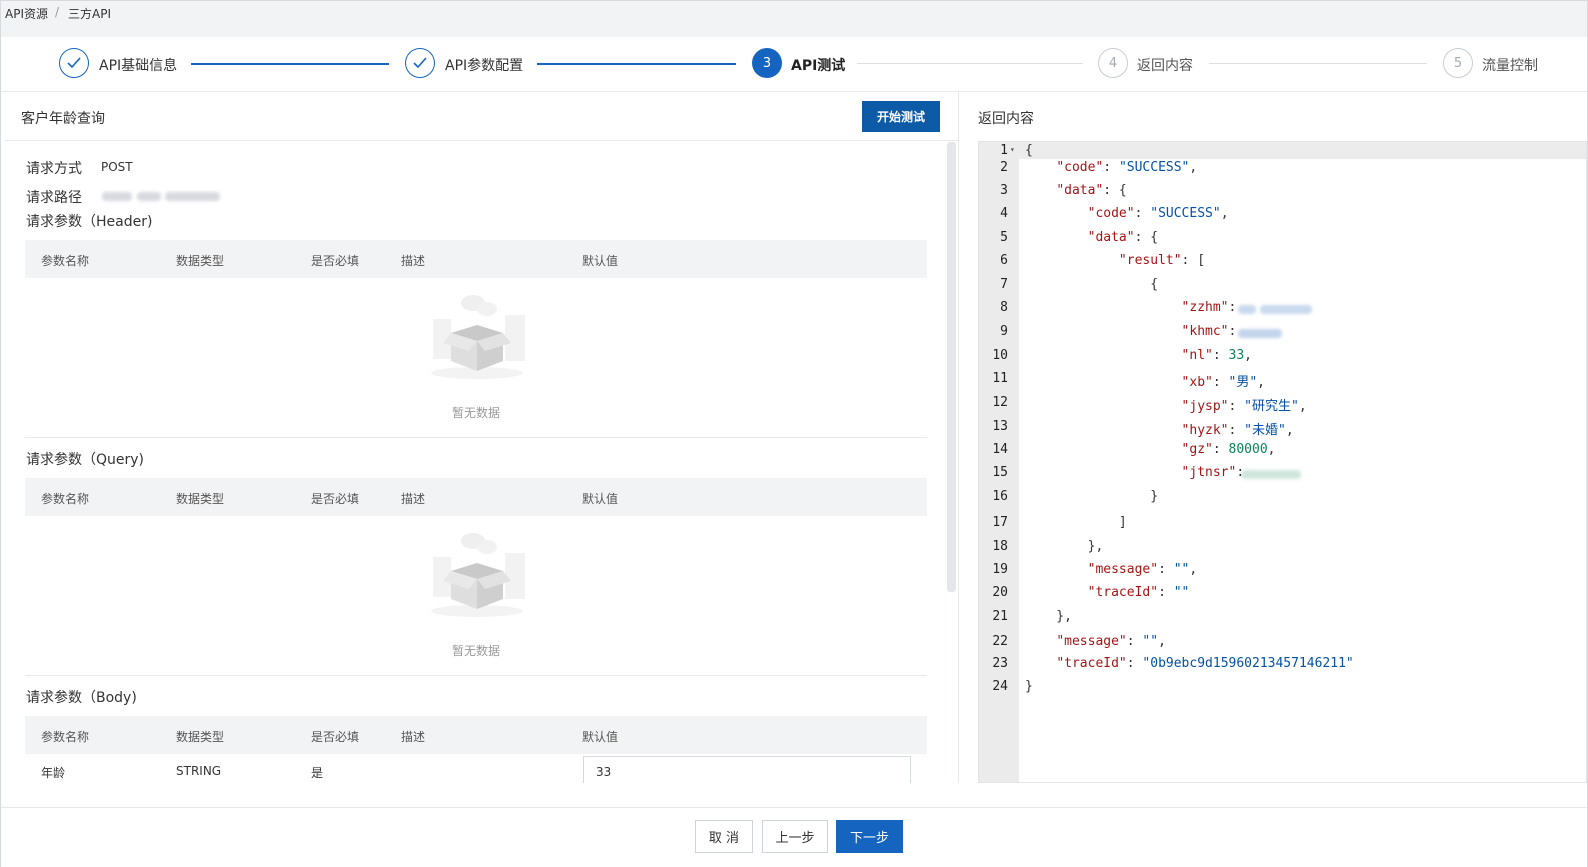  I want to click on request-panel-header: 客户年龄查询 开始测试, so click(481, 116).